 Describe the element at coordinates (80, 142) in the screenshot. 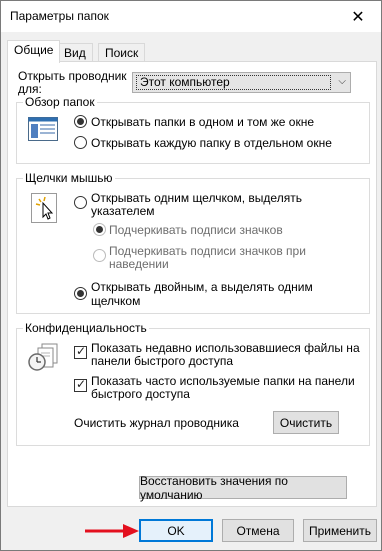

I see `radio-new-window` at that location.